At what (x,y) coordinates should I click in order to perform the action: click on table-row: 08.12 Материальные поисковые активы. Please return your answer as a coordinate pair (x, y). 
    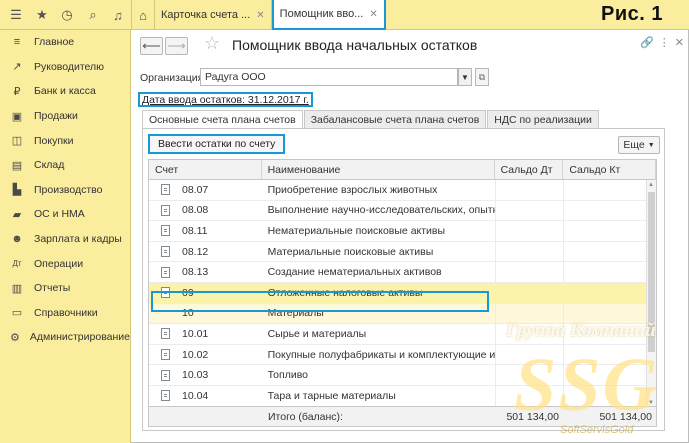
    Looking at the image, I should click on (402, 252).